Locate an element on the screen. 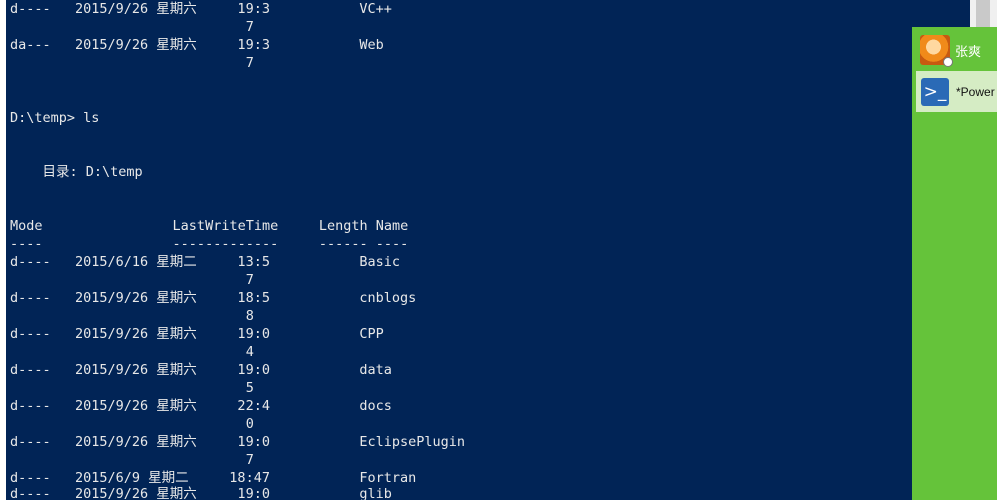 Image resolution: width=997 pixels, height=500 pixels. contact-item: 张爽 is located at coordinates (954, 50).